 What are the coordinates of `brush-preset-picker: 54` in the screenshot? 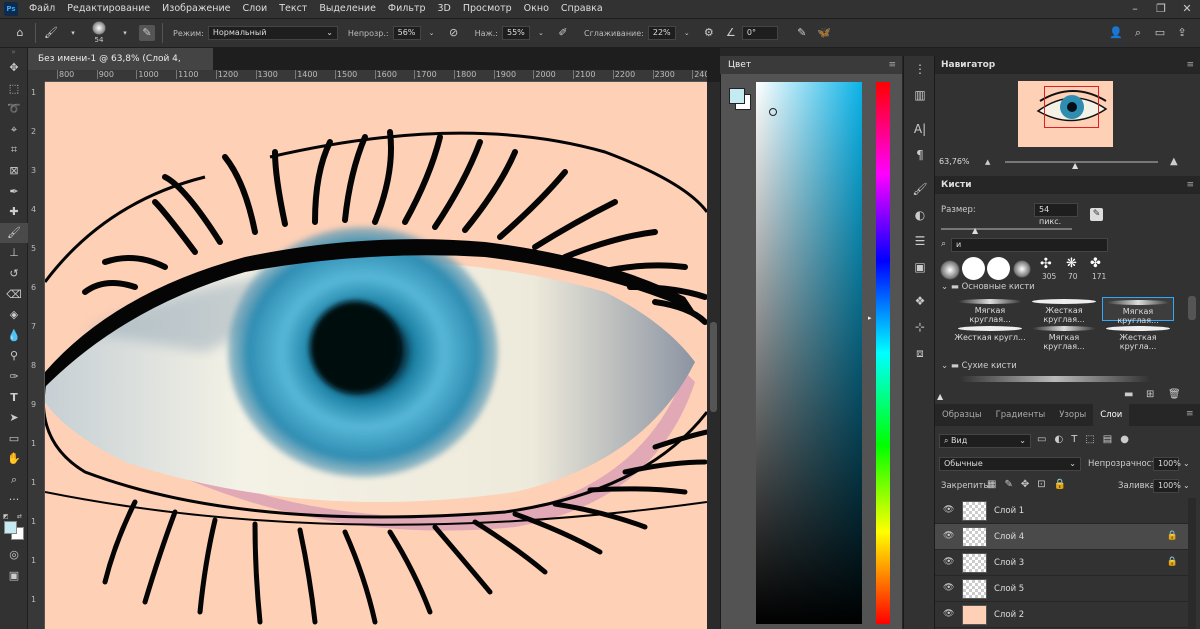 It's located at (99, 33).